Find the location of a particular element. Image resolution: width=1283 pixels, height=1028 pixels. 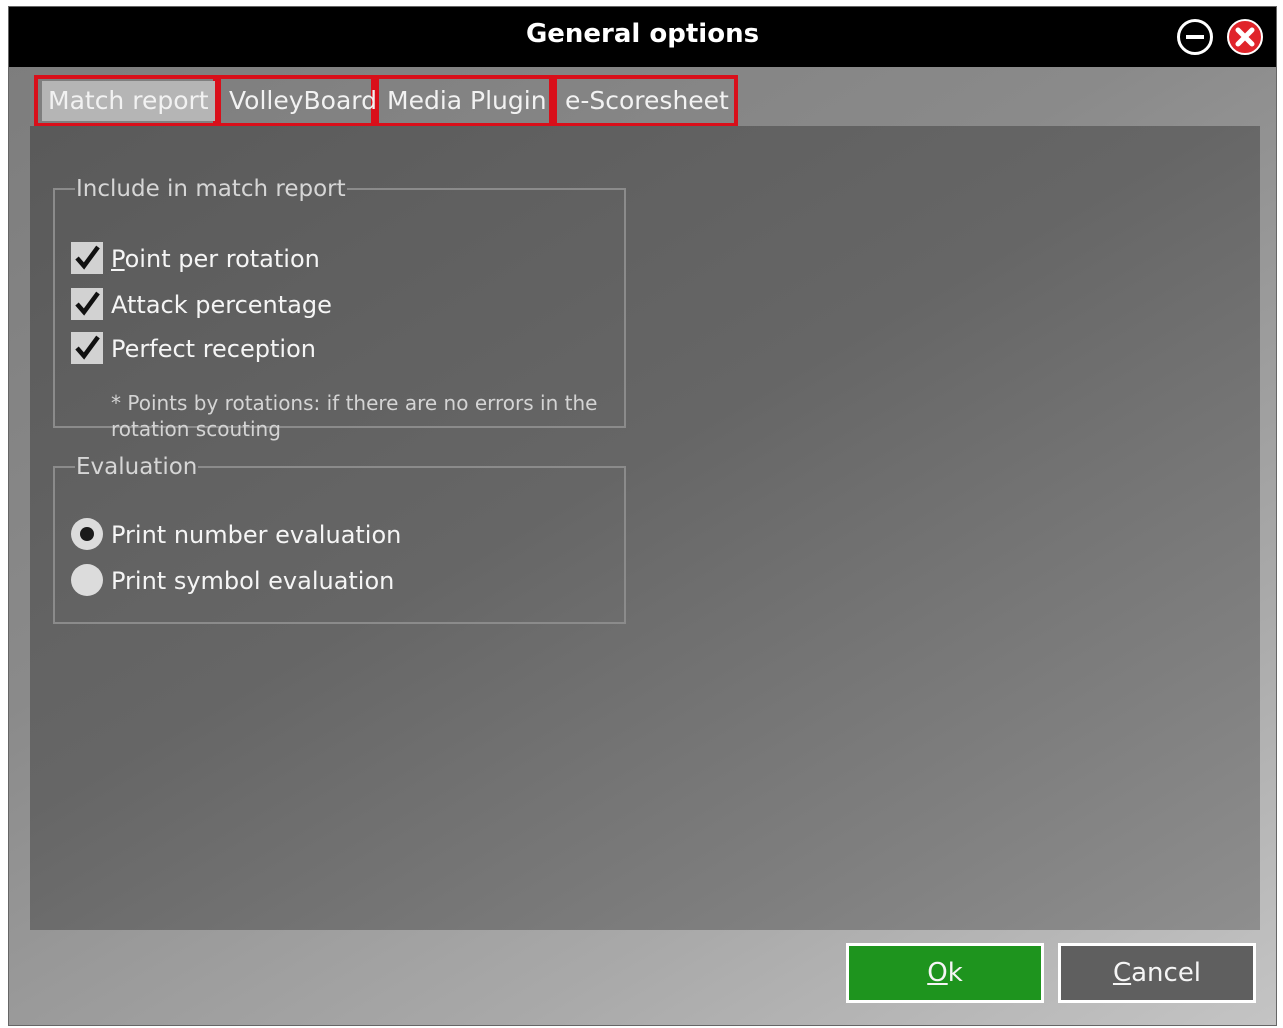

tab-media-plugin: Media Plugin is located at coordinates (464, 101).